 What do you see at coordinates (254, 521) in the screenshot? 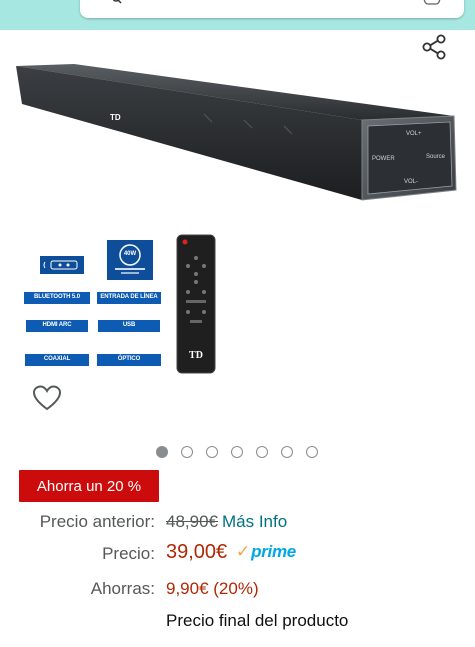
I see `more-info-link: Más Info` at bounding box center [254, 521].